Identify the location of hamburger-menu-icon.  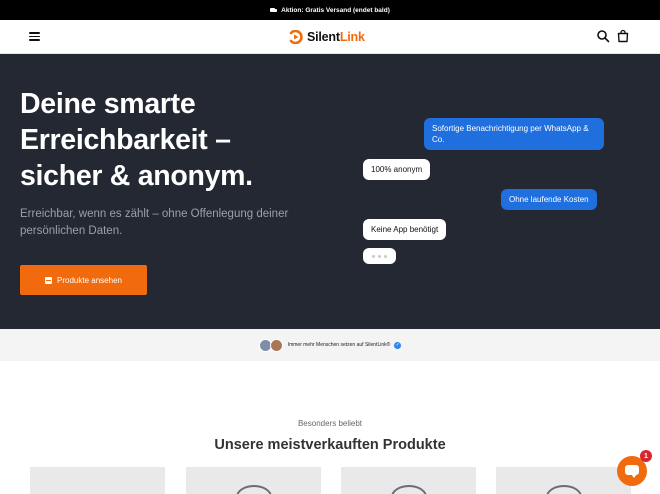
(34, 36).